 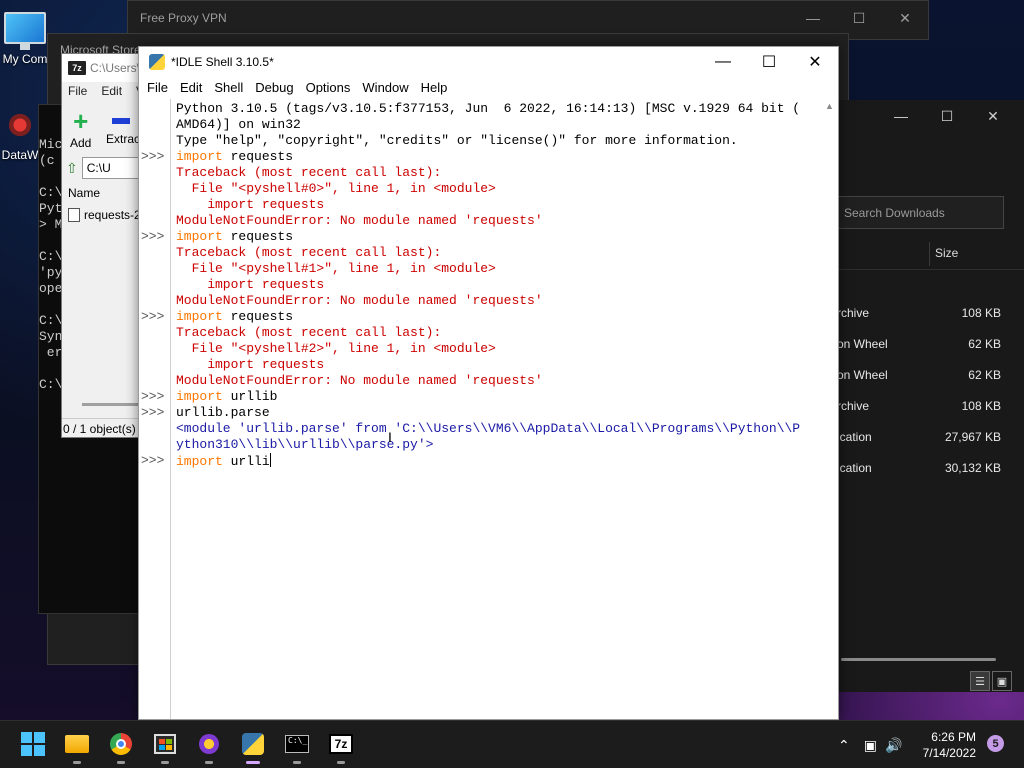 What do you see at coordinates (946, 253) in the screenshot?
I see `column-header-size: Size` at bounding box center [946, 253].